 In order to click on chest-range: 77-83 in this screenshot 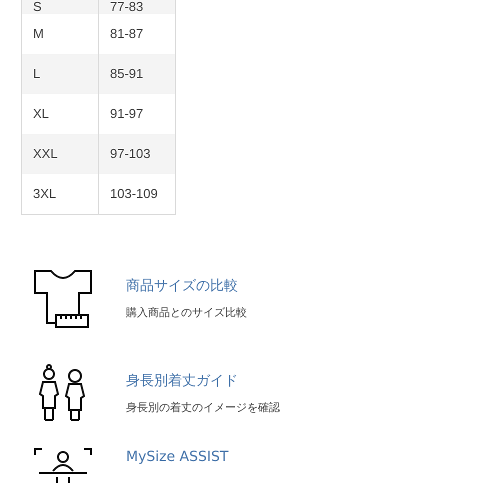, I will do `click(127, 8)`.